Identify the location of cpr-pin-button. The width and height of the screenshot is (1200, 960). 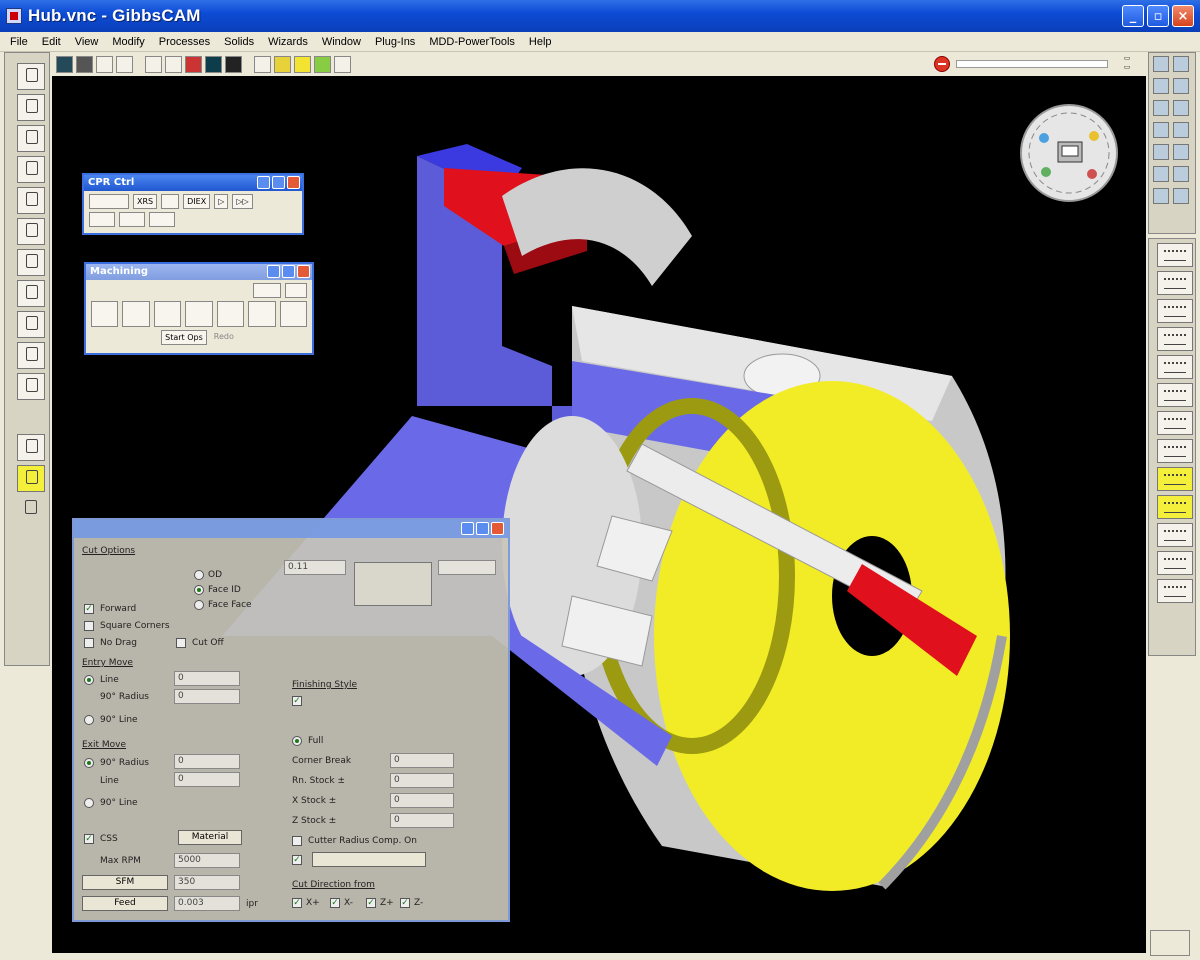
(263, 182).